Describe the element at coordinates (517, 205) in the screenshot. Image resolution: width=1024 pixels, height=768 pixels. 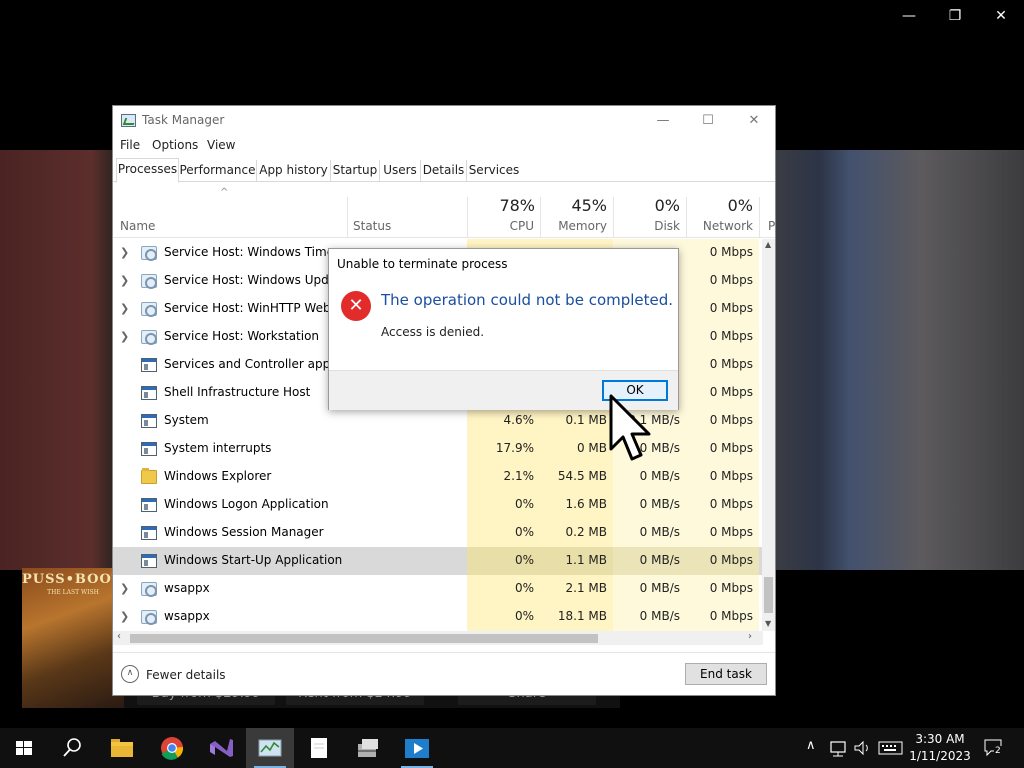
I see `cpu-total: 78%` at that location.